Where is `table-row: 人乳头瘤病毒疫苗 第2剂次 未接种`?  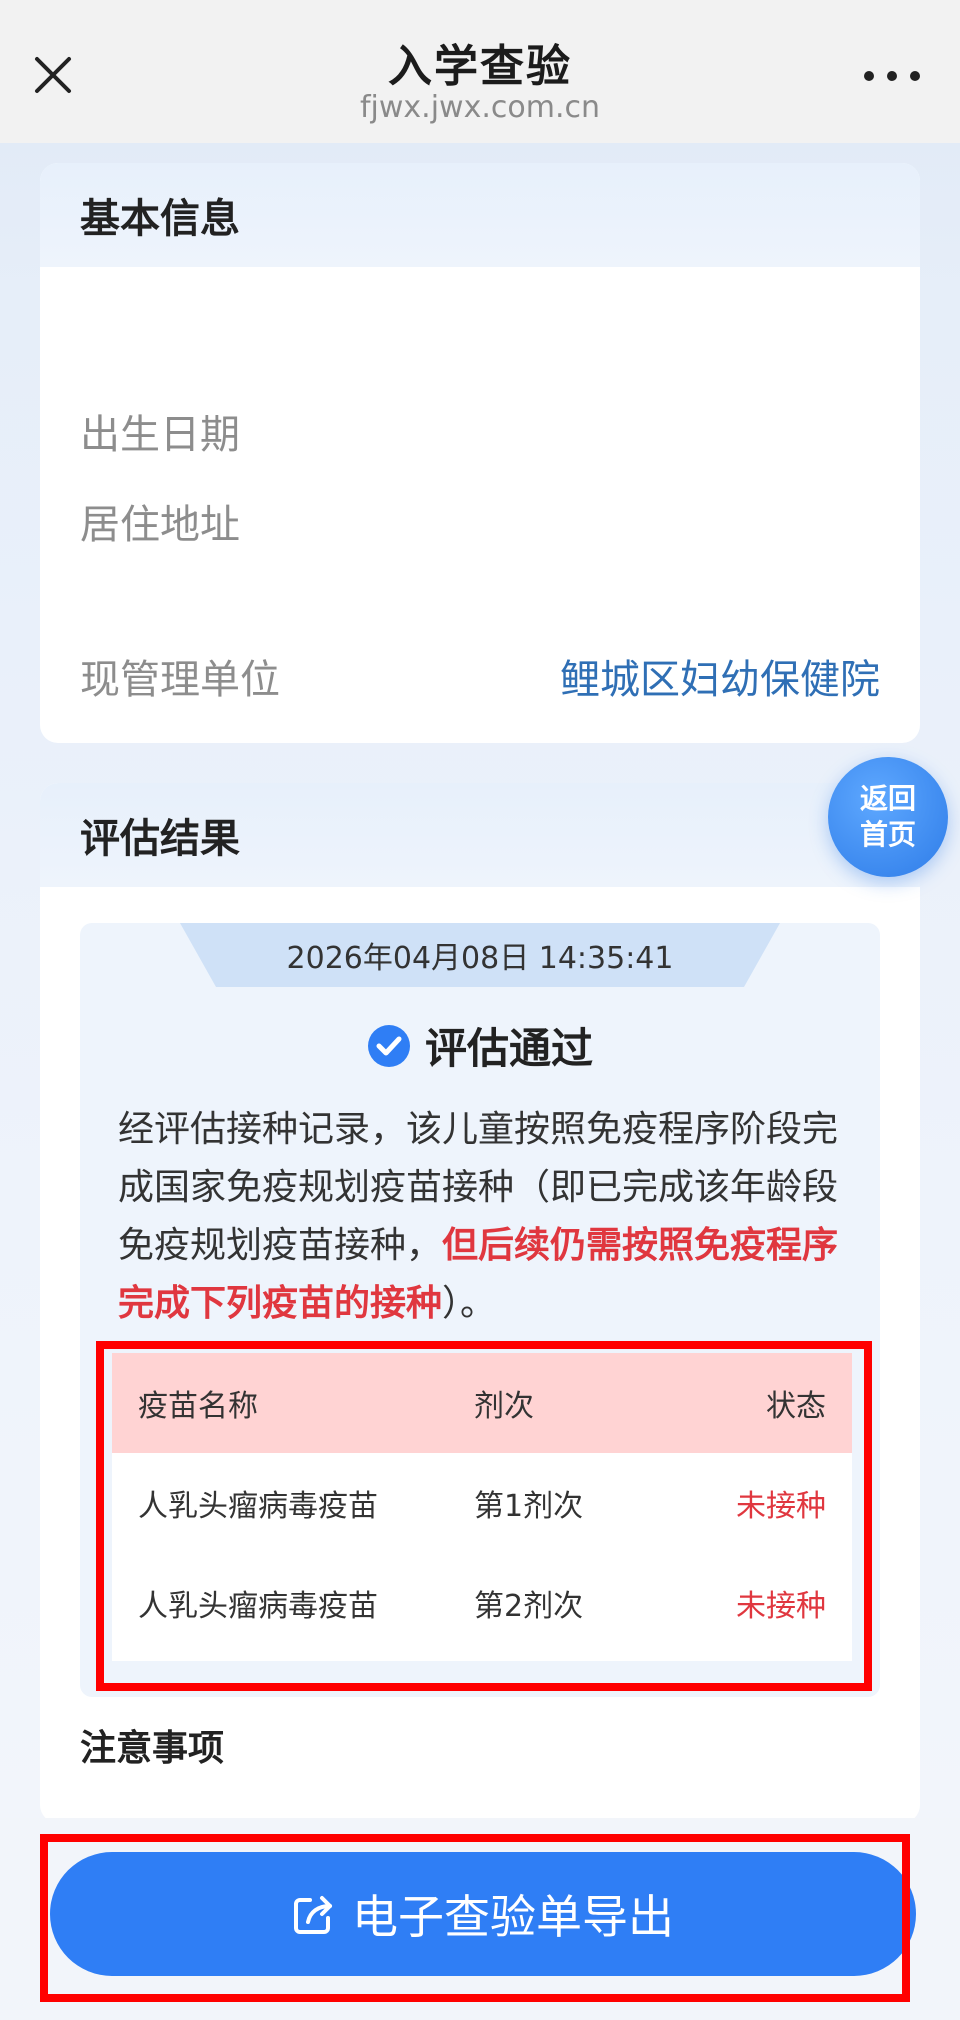 table-row: 人乳头瘤病毒疫苗 第2剂次 未接种 is located at coordinates (482, 1603).